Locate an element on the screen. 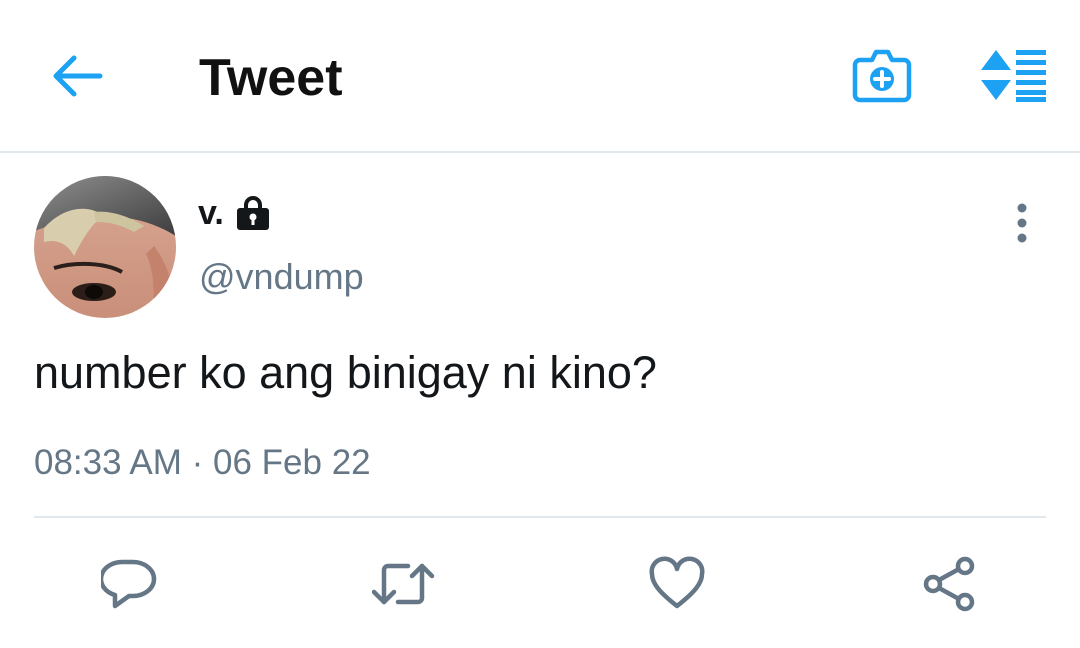 This screenshot has height=648, width=1080. reply-button is located at coordinates (129, 584).